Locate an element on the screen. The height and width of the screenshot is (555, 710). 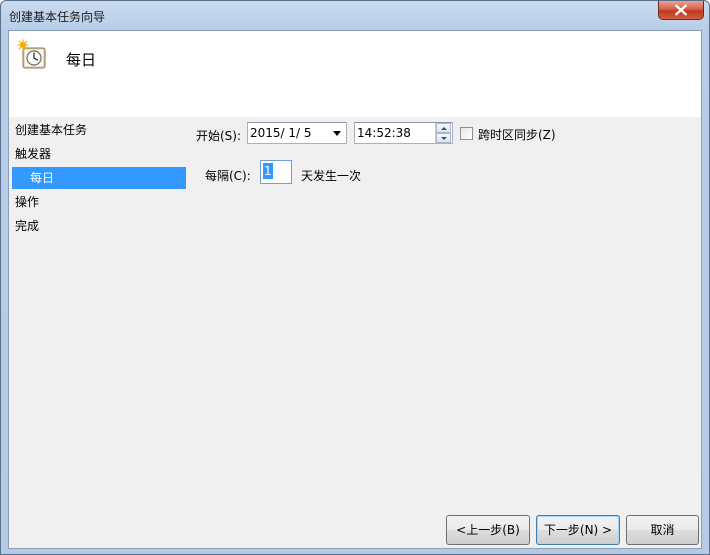
nav-item-daily: 每日 is located at coordinates (99, 178).